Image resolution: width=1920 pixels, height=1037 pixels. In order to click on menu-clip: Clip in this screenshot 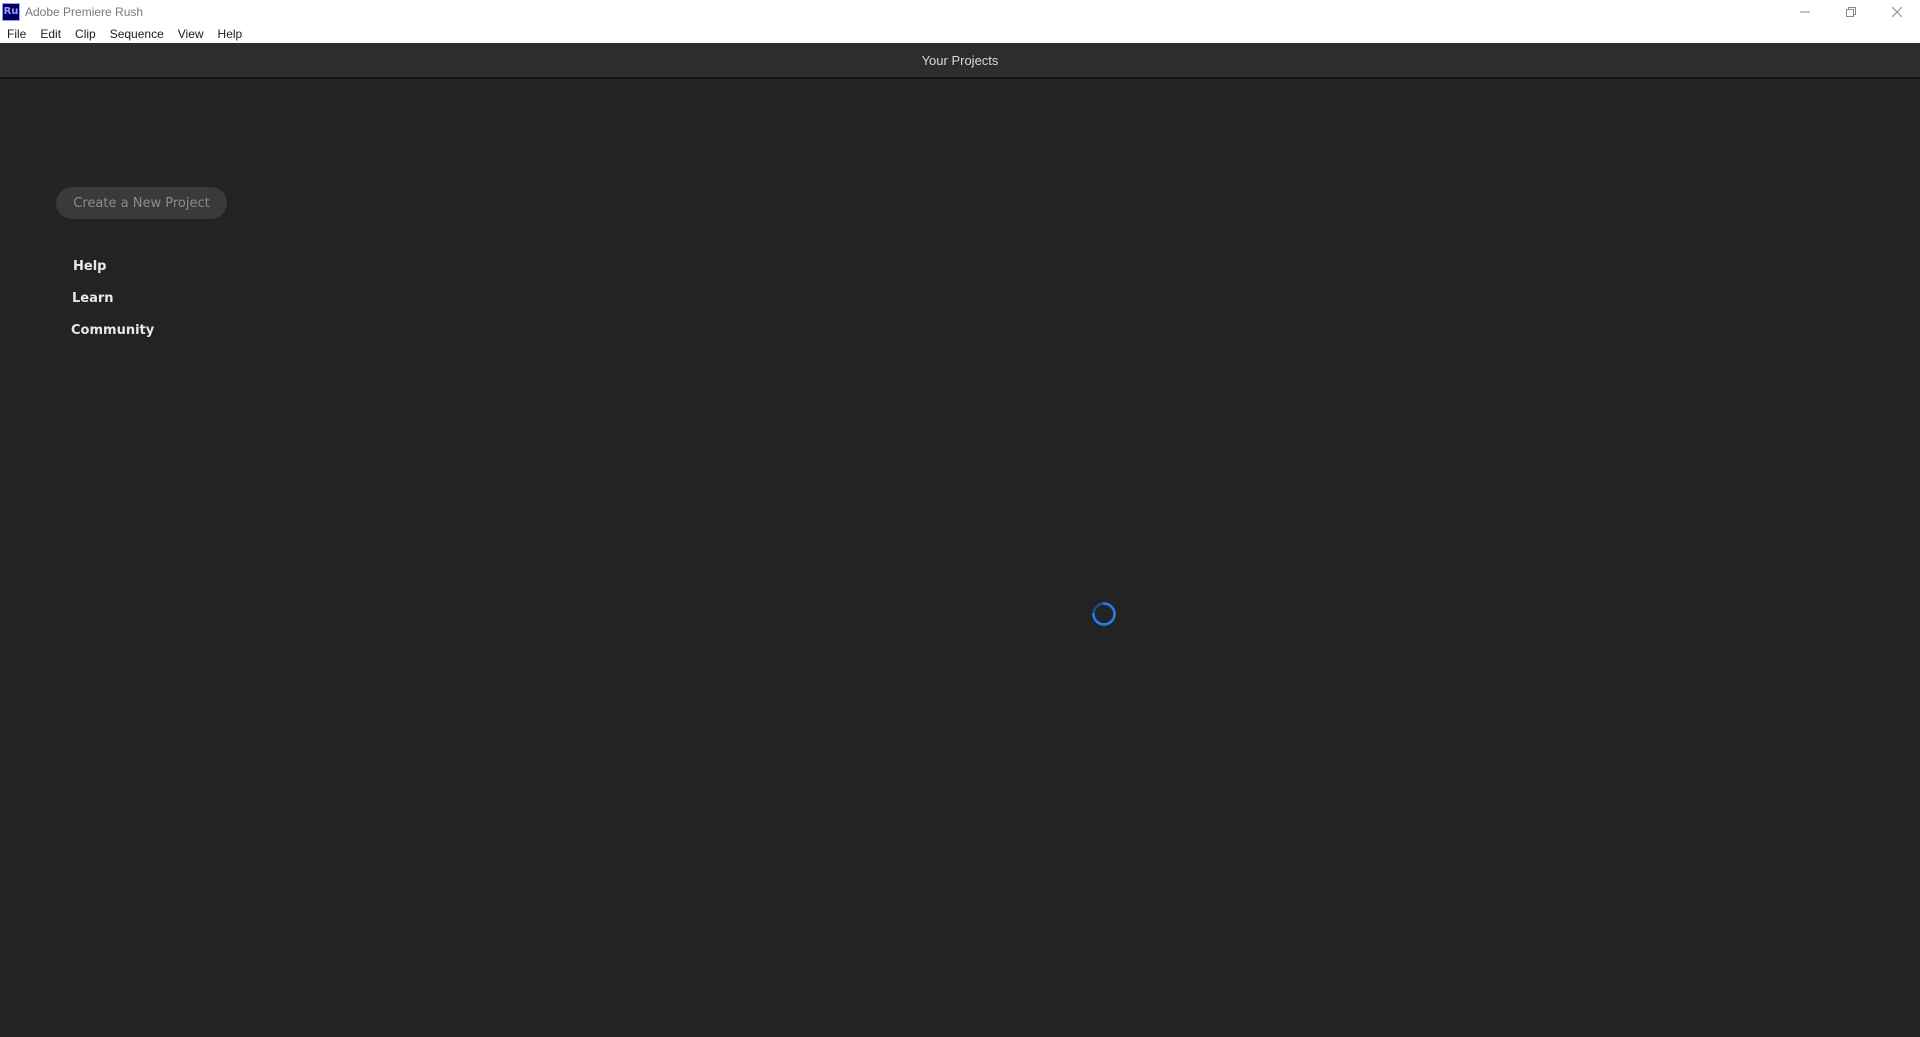, I will do `click(85, 34)`.